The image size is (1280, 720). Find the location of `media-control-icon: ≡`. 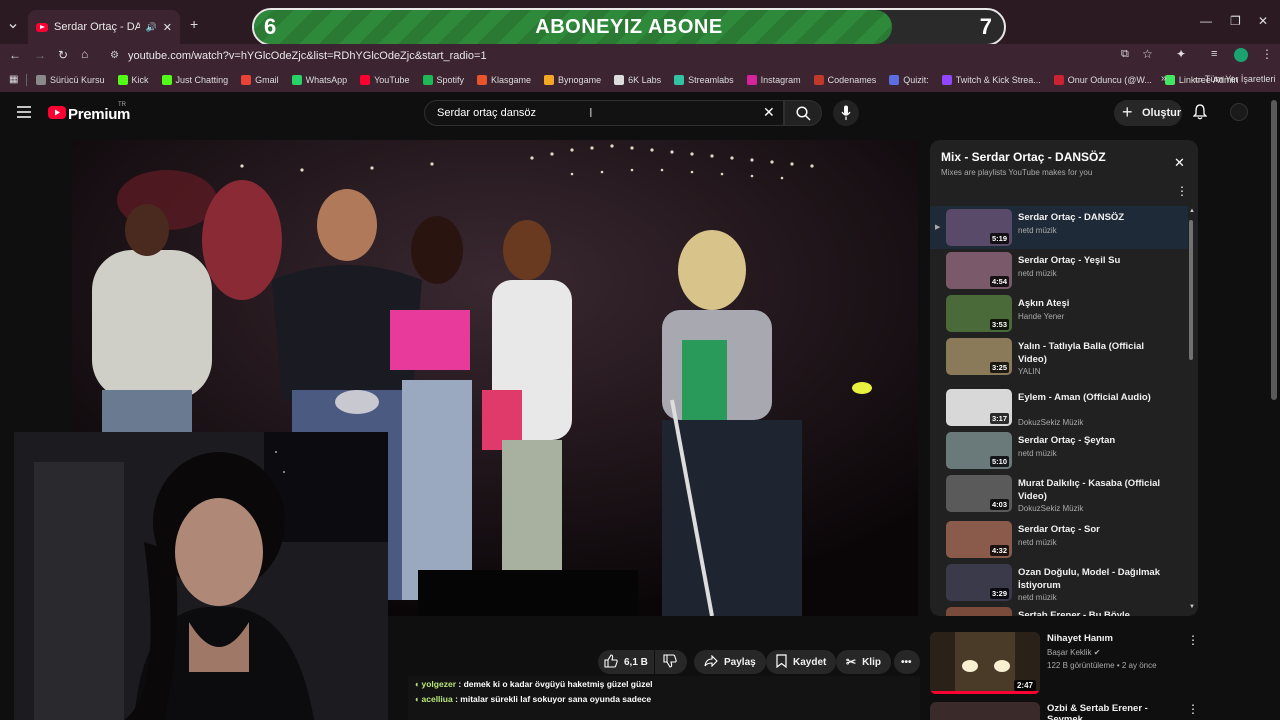

media-control-icon: ≡ is located at coordinates (1214, 54).